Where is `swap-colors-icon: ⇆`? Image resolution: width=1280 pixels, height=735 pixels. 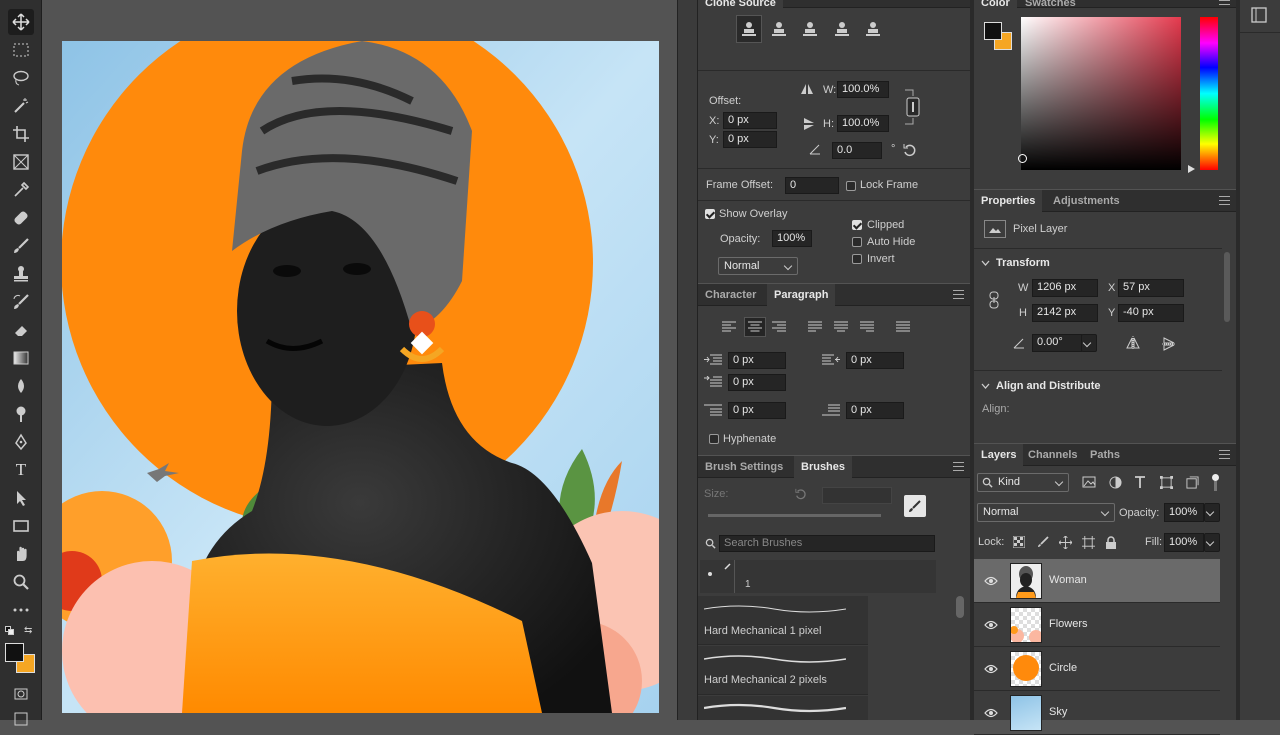 swap-colors-icon: ⇆ is located at coordinates (29, 631).